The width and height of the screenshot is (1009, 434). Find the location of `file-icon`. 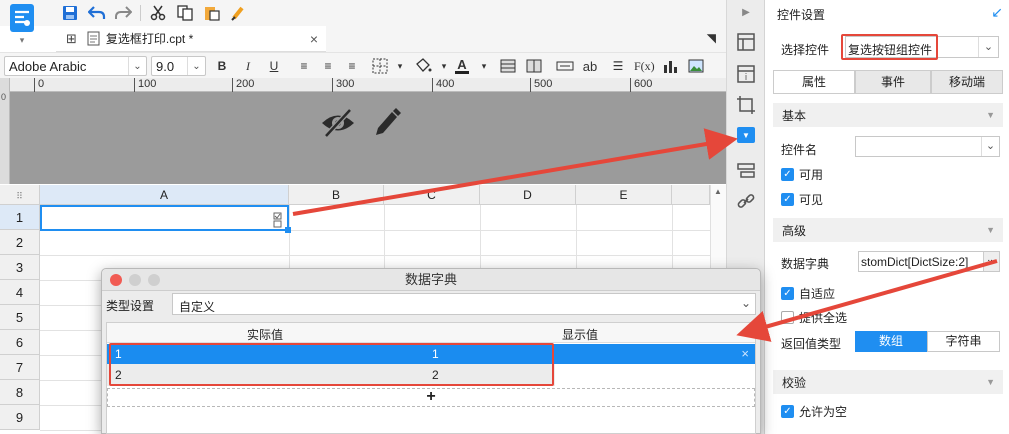

file-icon is located at coordinates (93, 38).